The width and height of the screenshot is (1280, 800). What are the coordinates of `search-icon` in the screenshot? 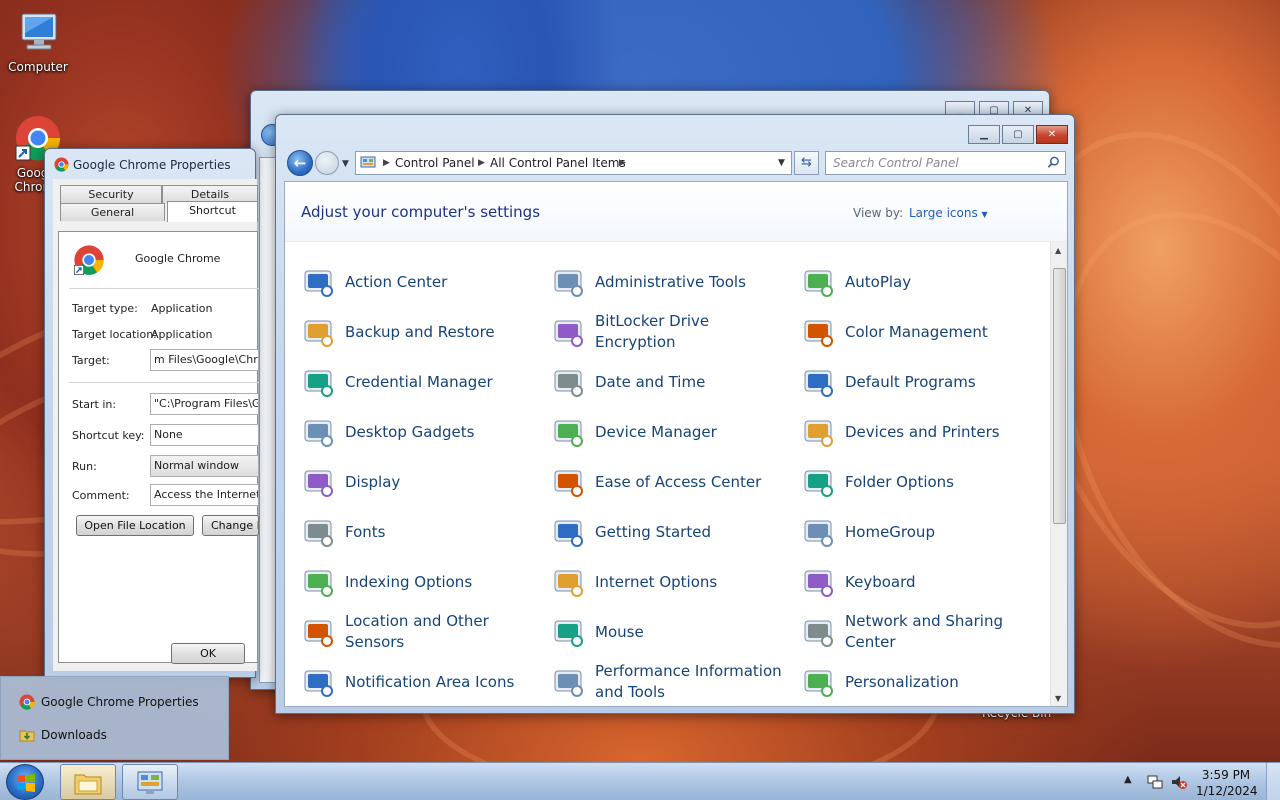 It's located at (1053, 162).